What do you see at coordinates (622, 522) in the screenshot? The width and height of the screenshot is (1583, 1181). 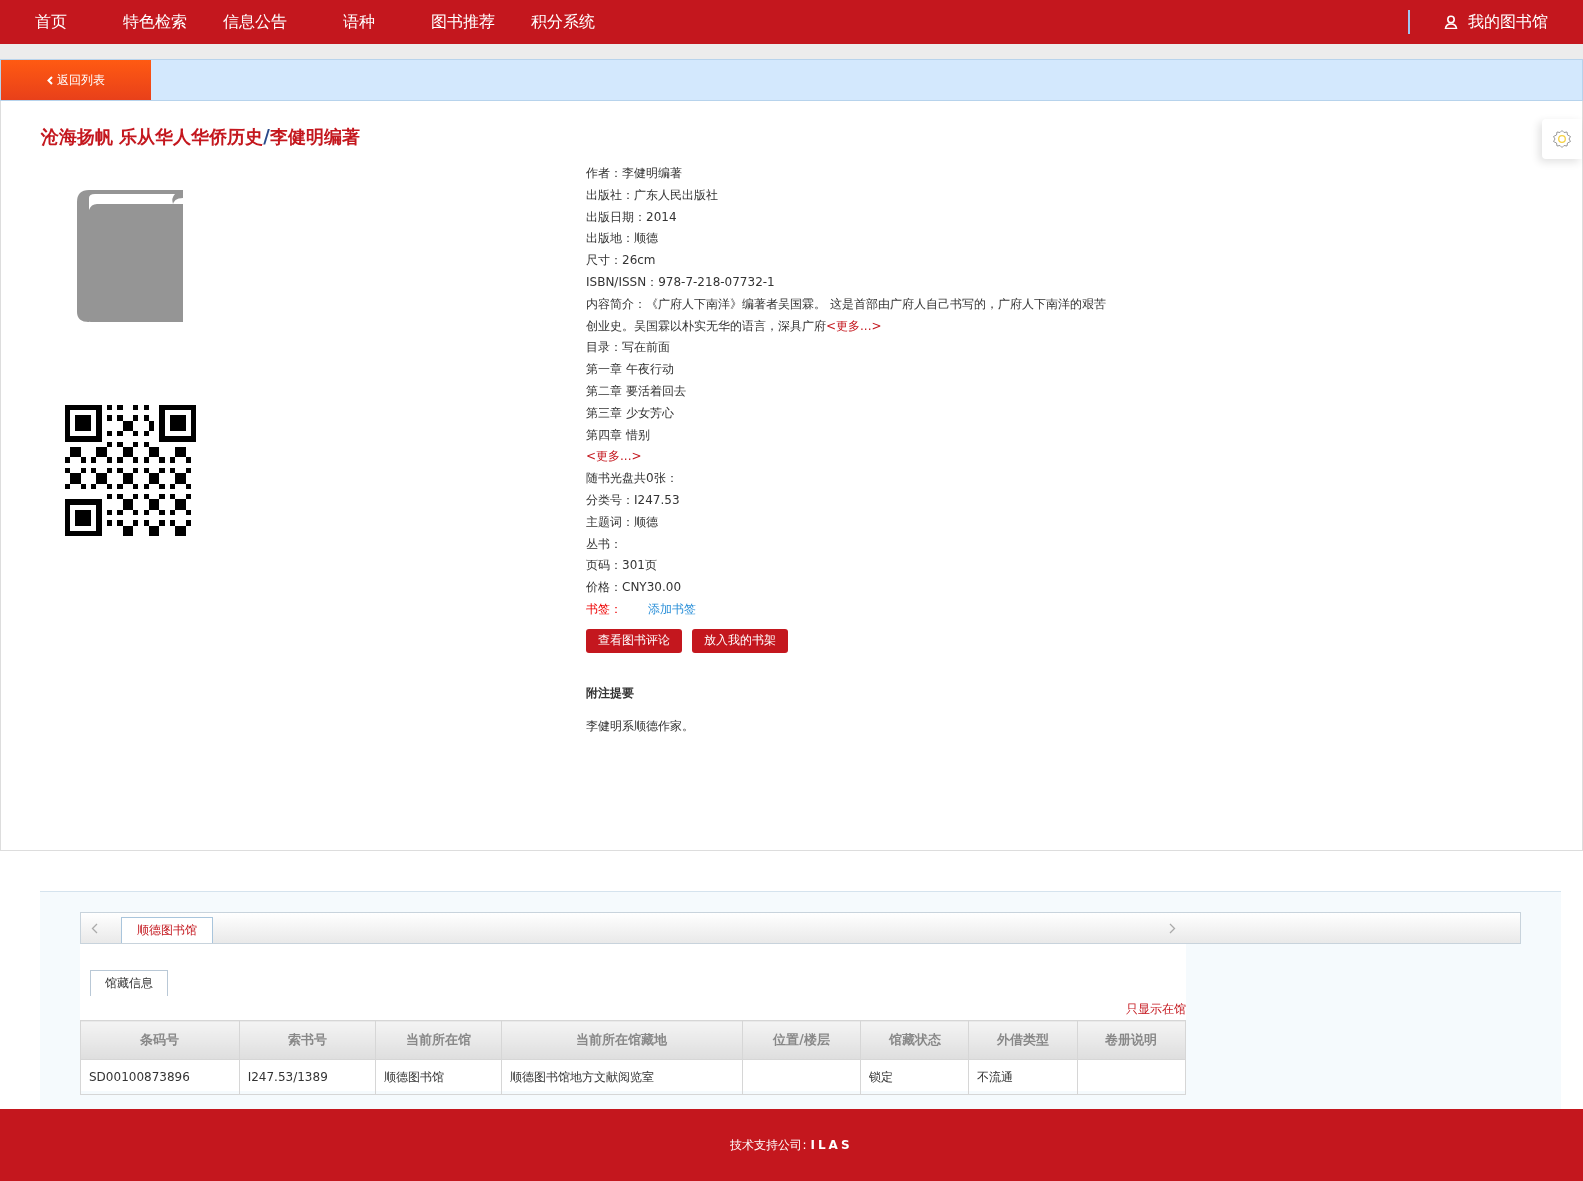 I see `detail-text: 主题词：顺德` at bounding box center [622, 522].